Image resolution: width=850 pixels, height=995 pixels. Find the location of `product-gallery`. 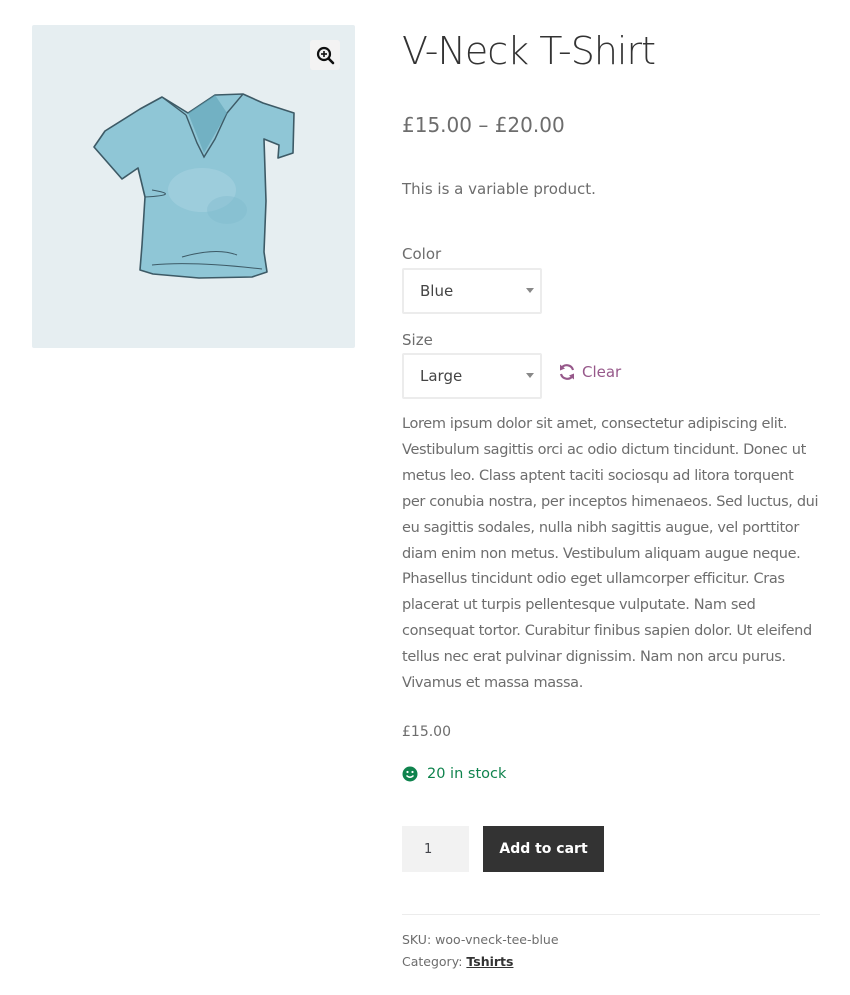

product-gallery is located at coordinates (193, 186).